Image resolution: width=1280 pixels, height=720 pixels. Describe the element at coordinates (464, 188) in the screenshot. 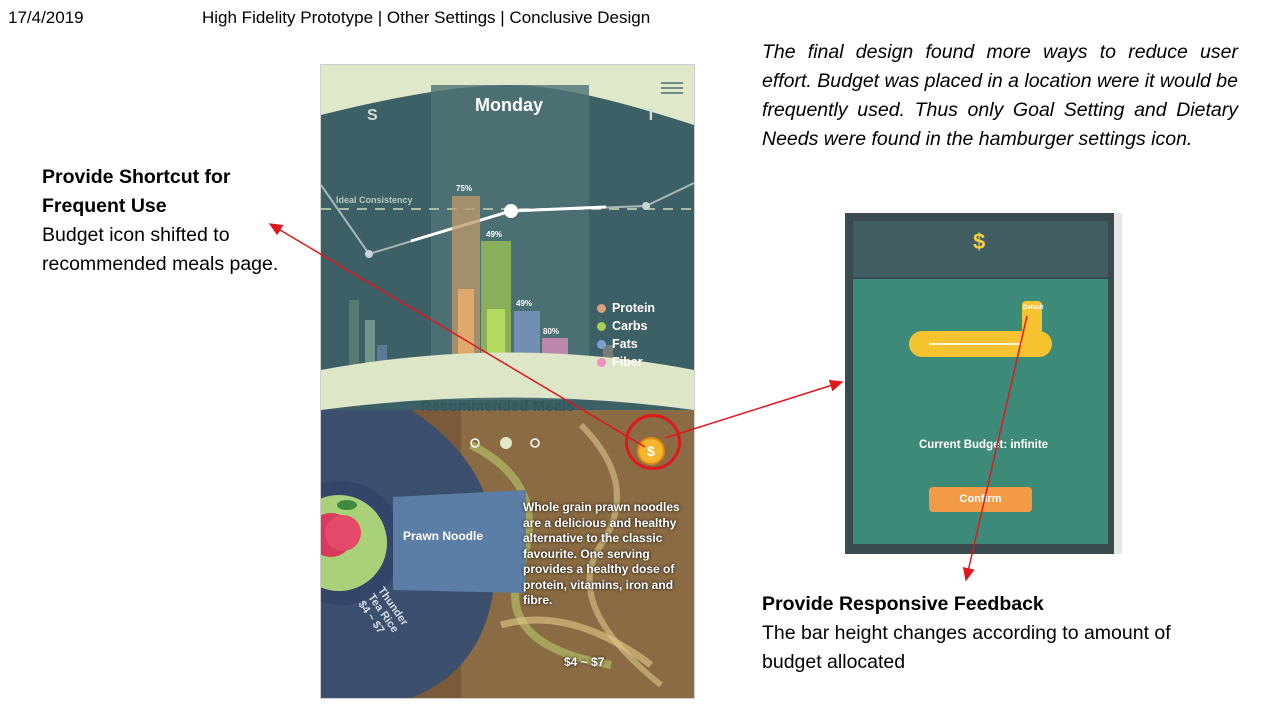

I see `percent-label: 75%` at that location.